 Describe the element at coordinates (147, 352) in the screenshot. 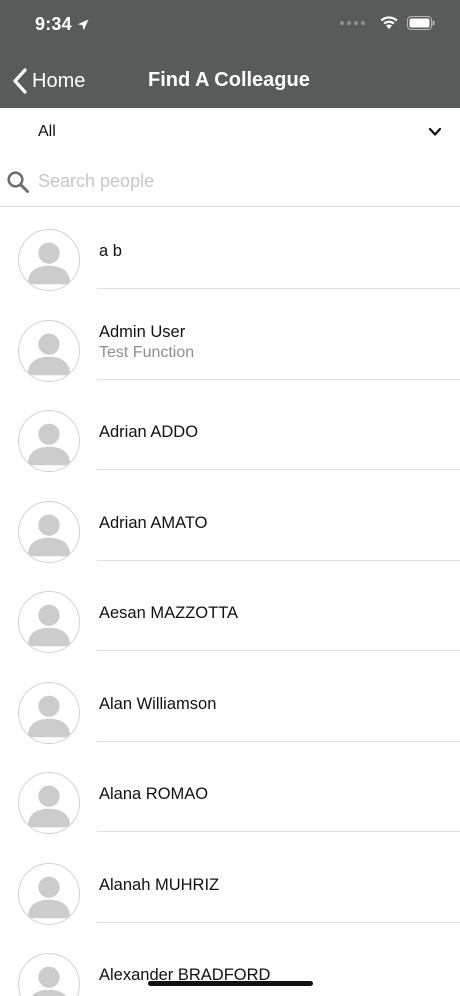

I see `person-subtitle: Test Function` at that location.